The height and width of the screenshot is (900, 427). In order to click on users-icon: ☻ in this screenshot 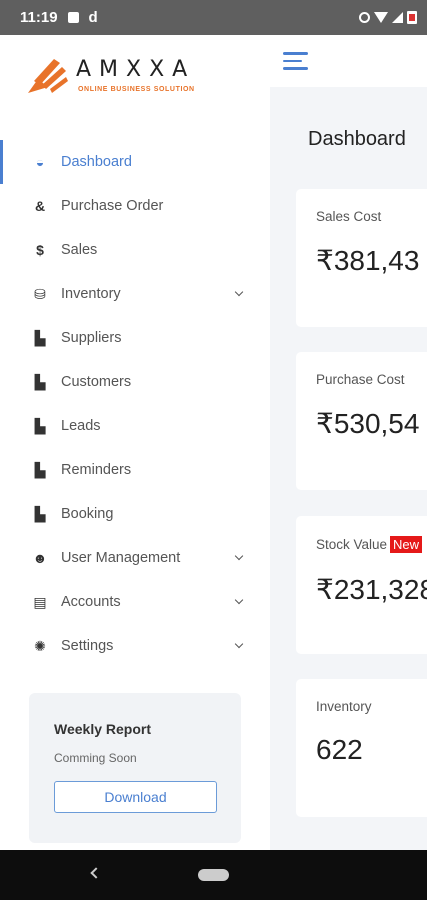, I will do `click(40, 558)`.